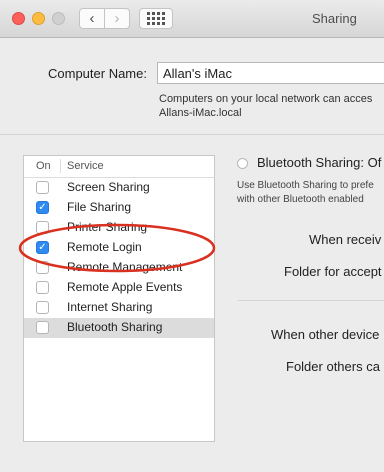 This screenshot has height=472, width=384. Describe the element at coordinates (97, 73) in the screenshot. I see `computer-name-label: Computer Name:` at that location.